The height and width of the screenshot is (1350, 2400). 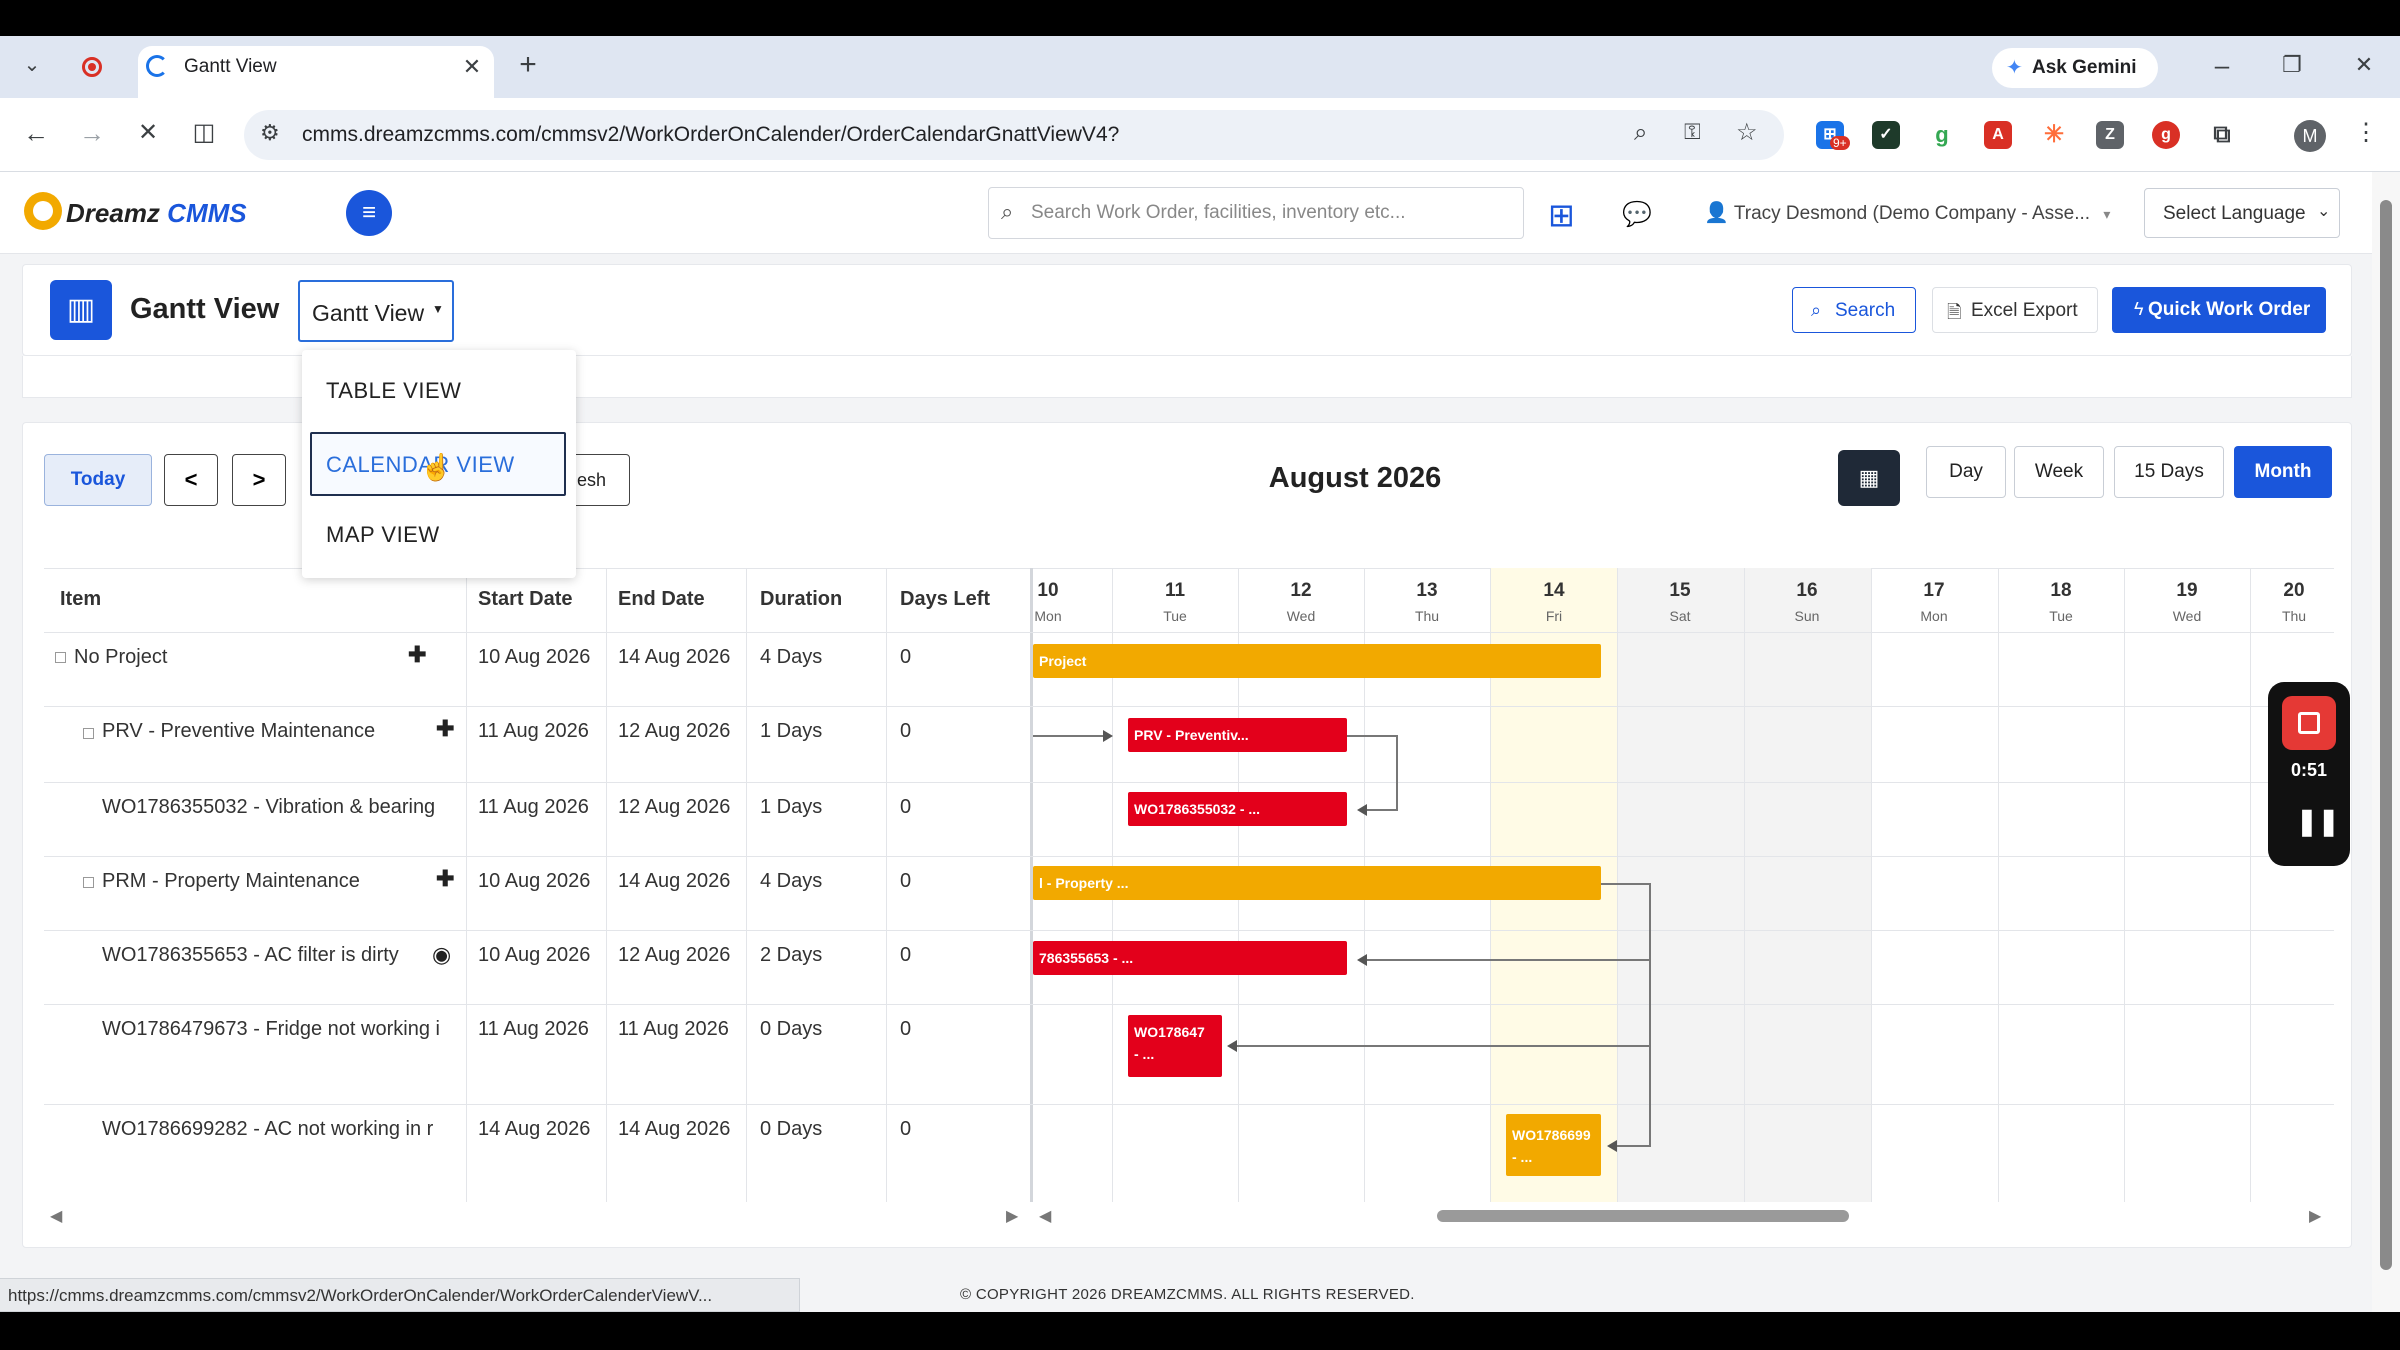 What do you see at coordinates (1865, 310) in the screenshot?
I see `search-button-label: Search` at bounding box center [1865, 310].